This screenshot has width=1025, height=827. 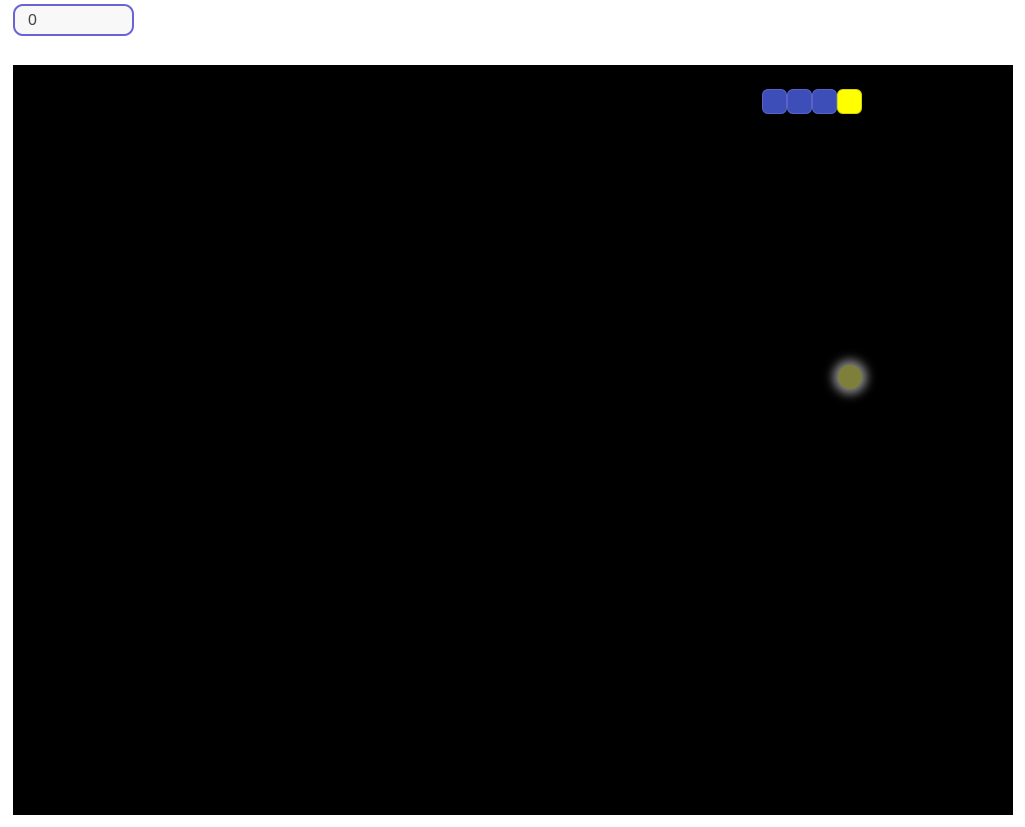 I want to click on snake-head, so click(x=849, y=101).